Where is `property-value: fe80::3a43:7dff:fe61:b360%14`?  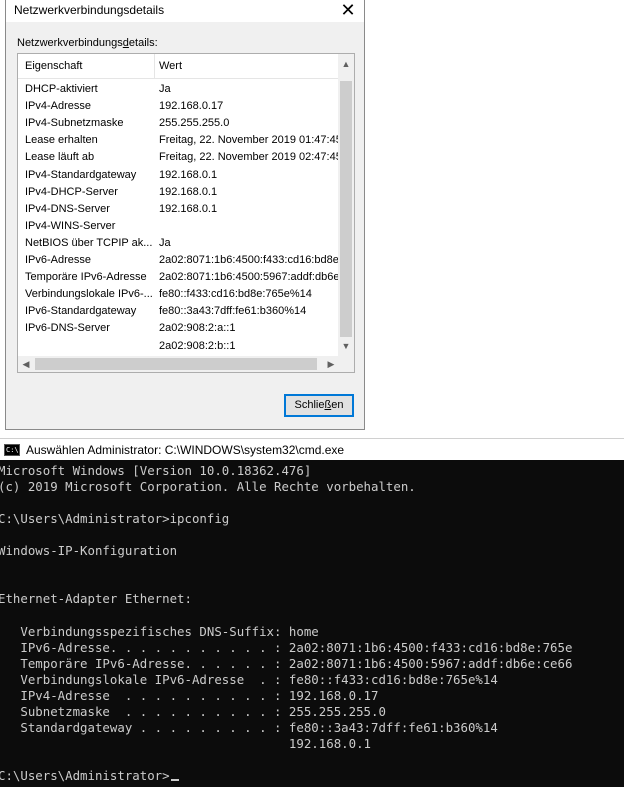
property-value: fe80::3a43:7dff:fe61:b360%14 is located at coordinates (233, 311).